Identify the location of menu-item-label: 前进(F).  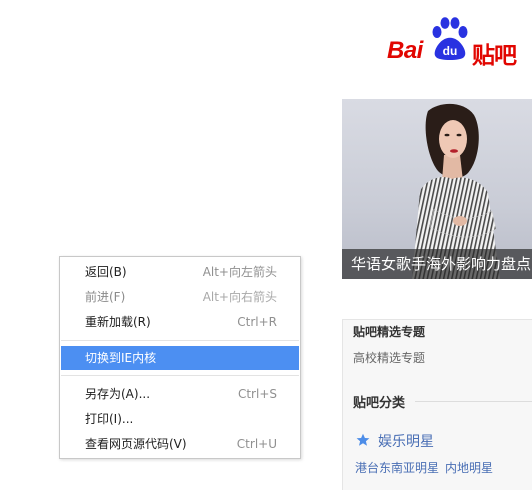
(105, 297).